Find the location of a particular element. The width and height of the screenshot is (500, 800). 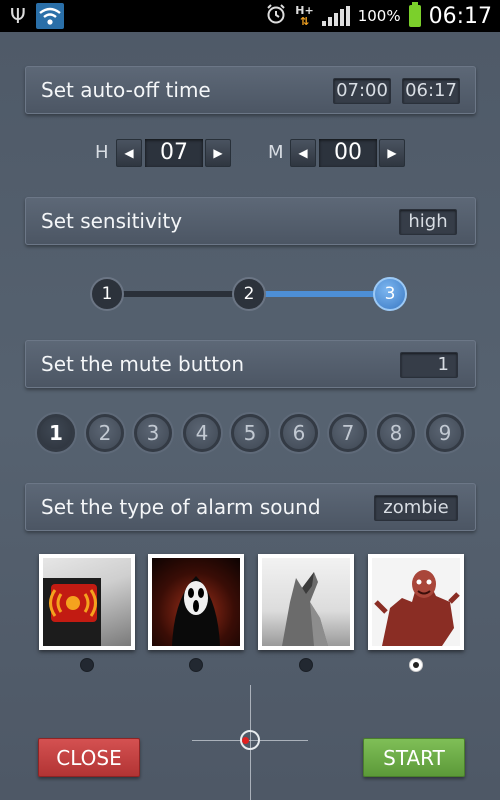

zombie-icon is located at coordinates (417, 608).